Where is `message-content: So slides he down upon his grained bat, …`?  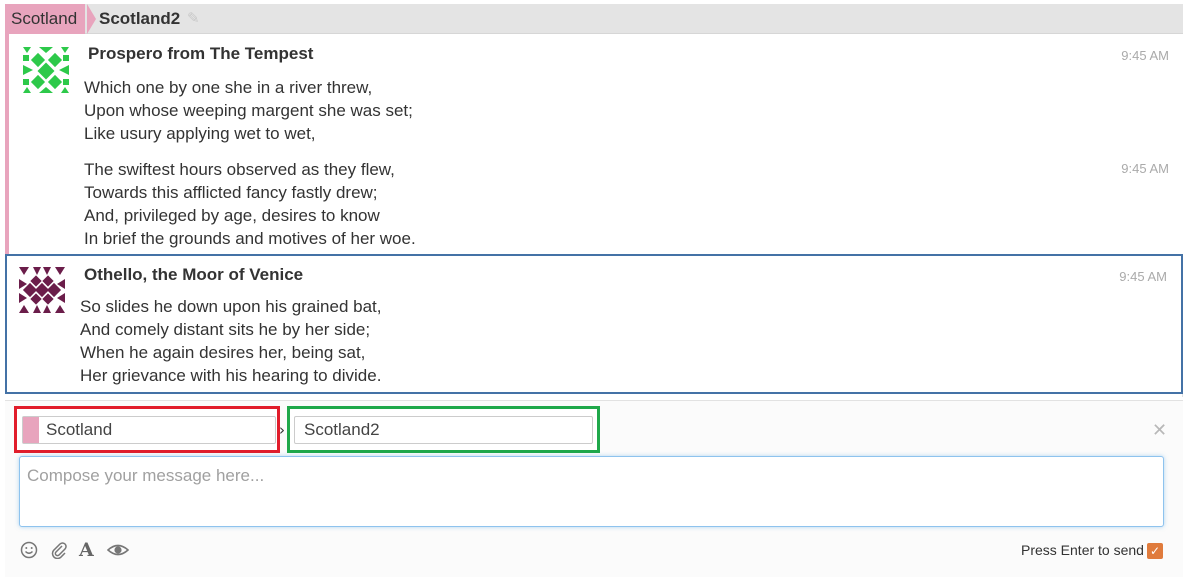 message-content: So slides he down upon his grained bat, … is located at coordinates (230, 341).